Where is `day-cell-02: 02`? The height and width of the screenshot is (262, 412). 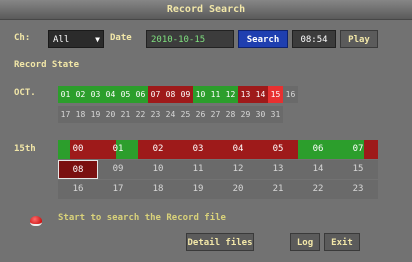 day-cell-02: 02 is located at coordinates (80, 94).